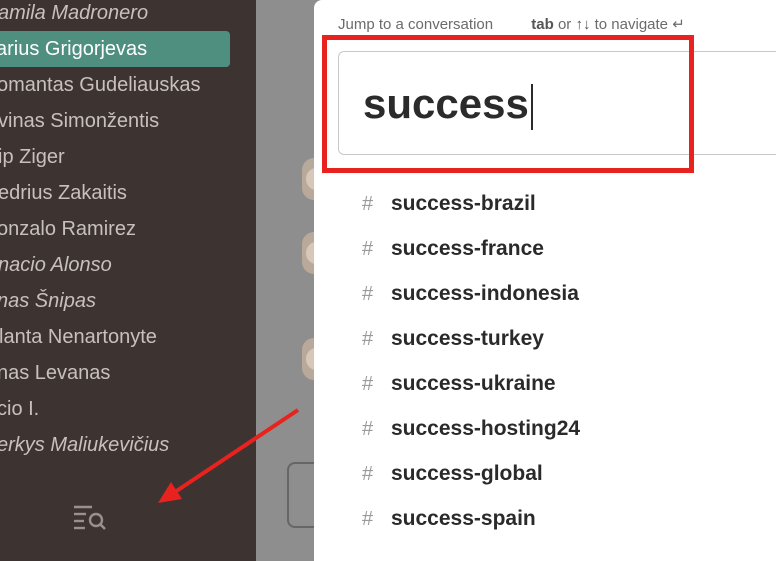  Describe the element at coordinates (542, 24) in the screenshot. I see `tab-key: tab` at that location.